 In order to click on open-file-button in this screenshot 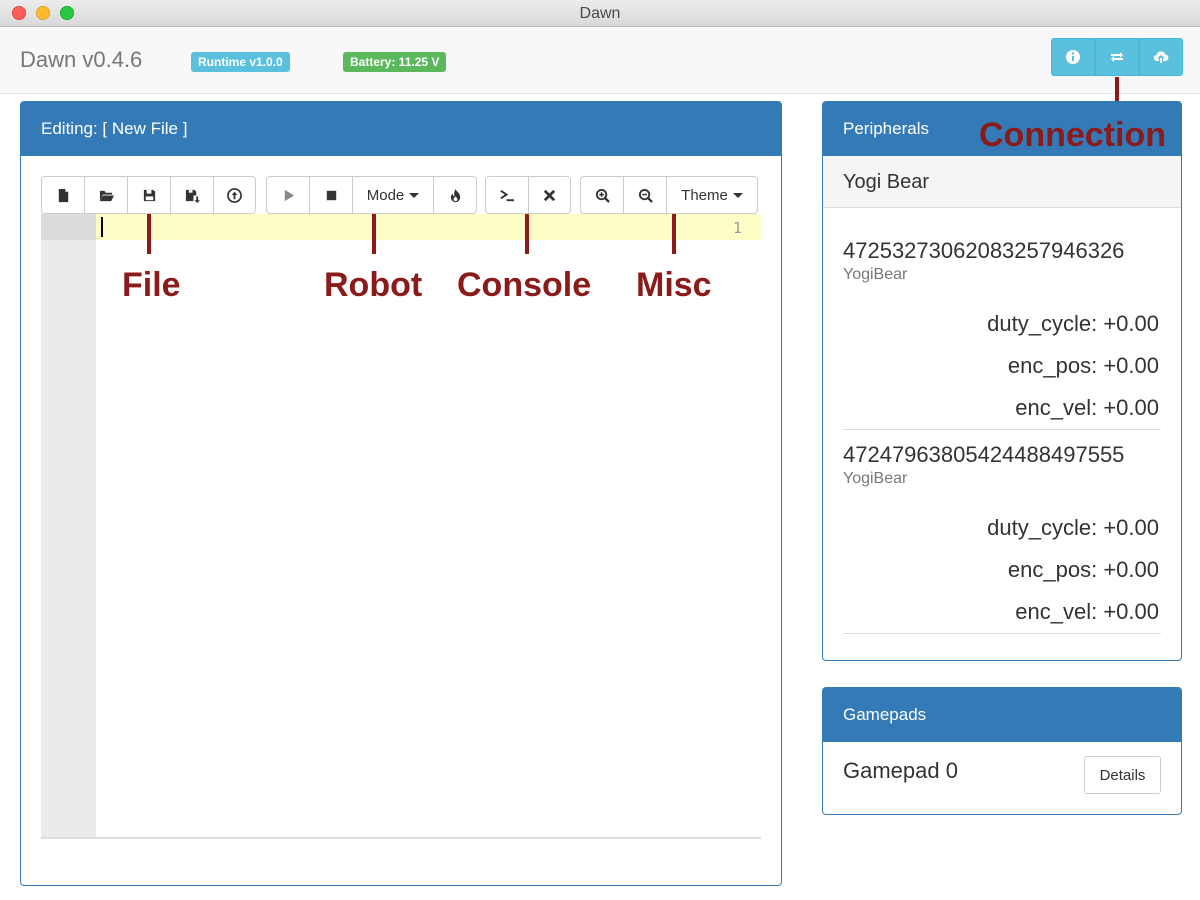, I will do `click(106, 195)`.